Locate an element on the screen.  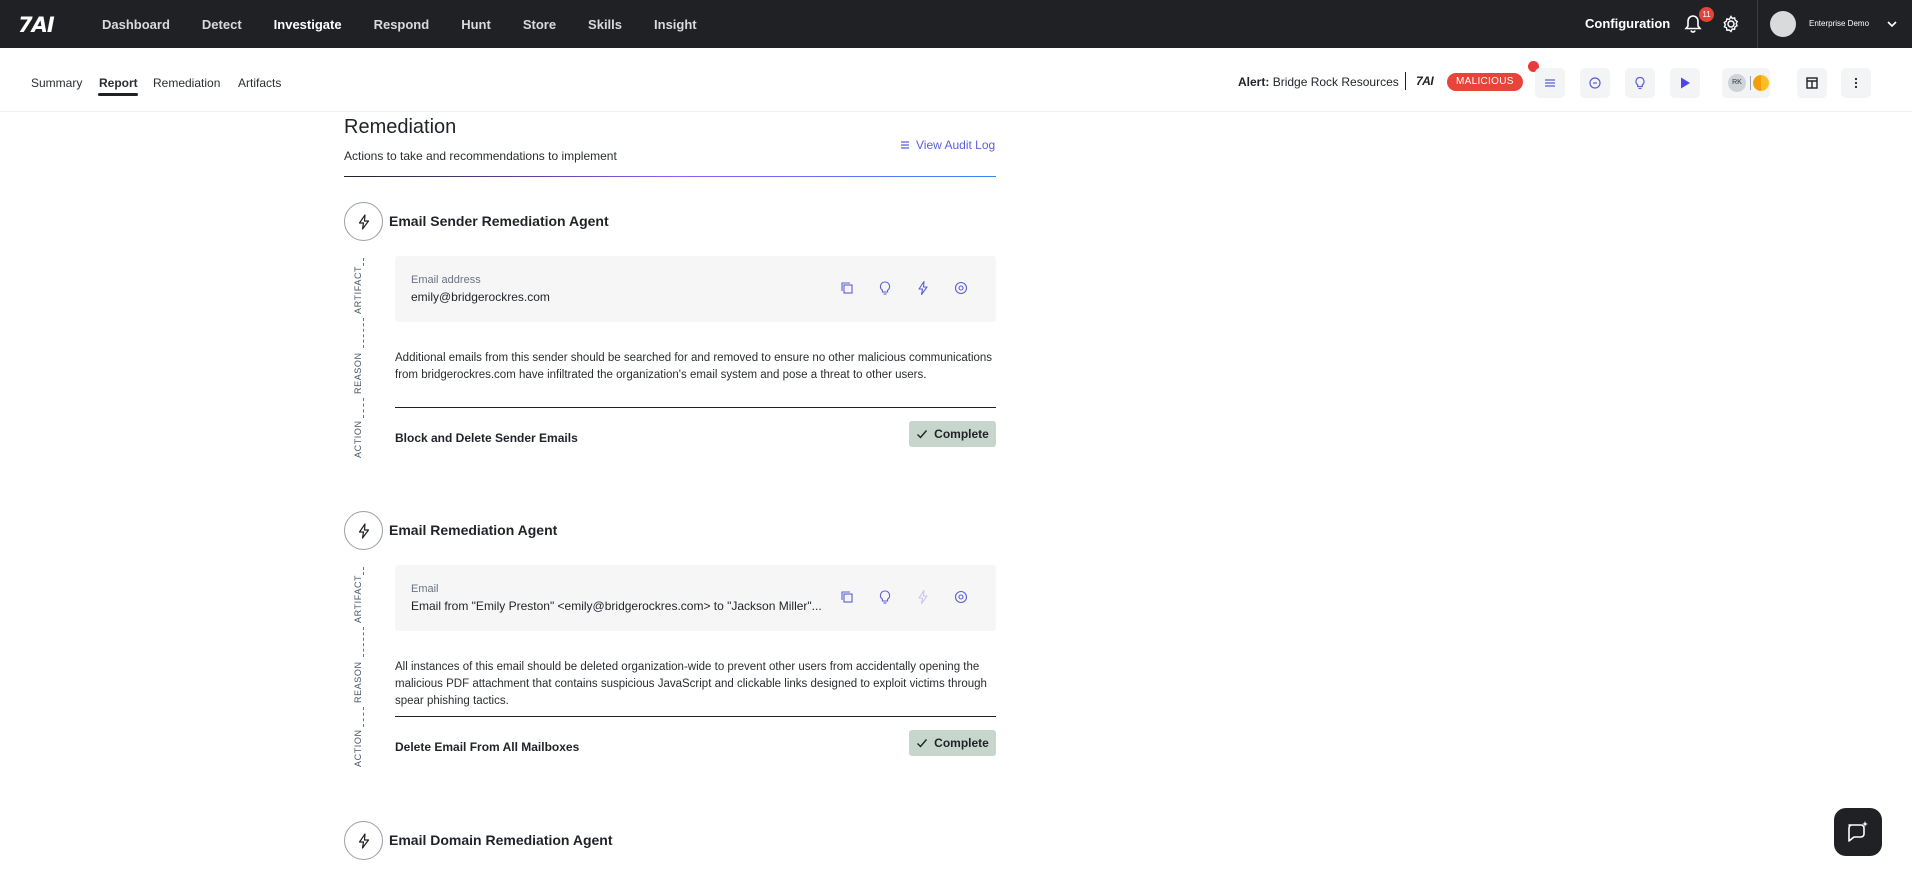
nav-item-skills: Skills is located at coordinates (605, 24).